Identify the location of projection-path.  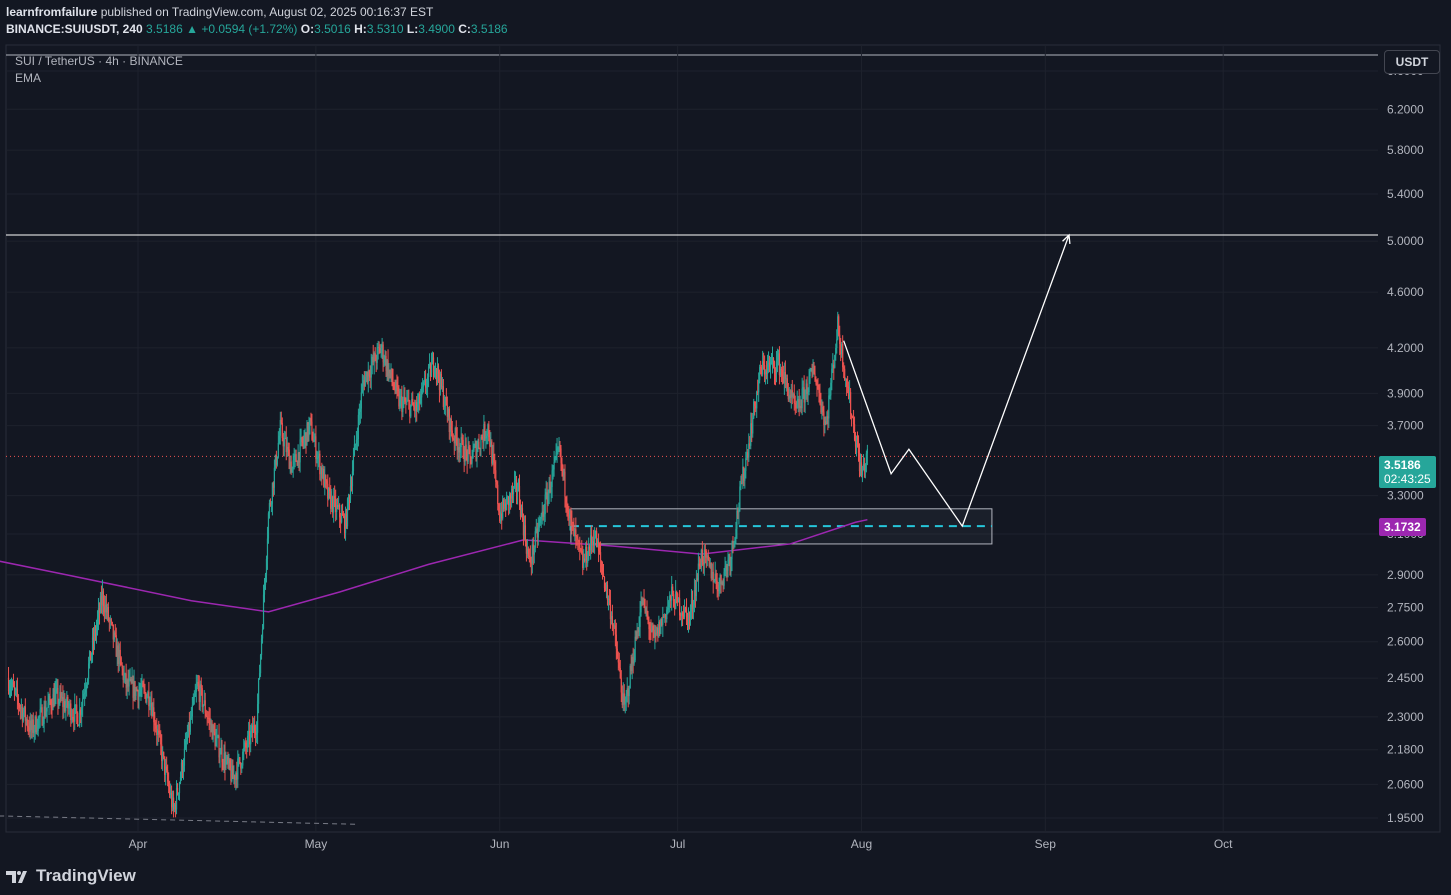
(957, 380).